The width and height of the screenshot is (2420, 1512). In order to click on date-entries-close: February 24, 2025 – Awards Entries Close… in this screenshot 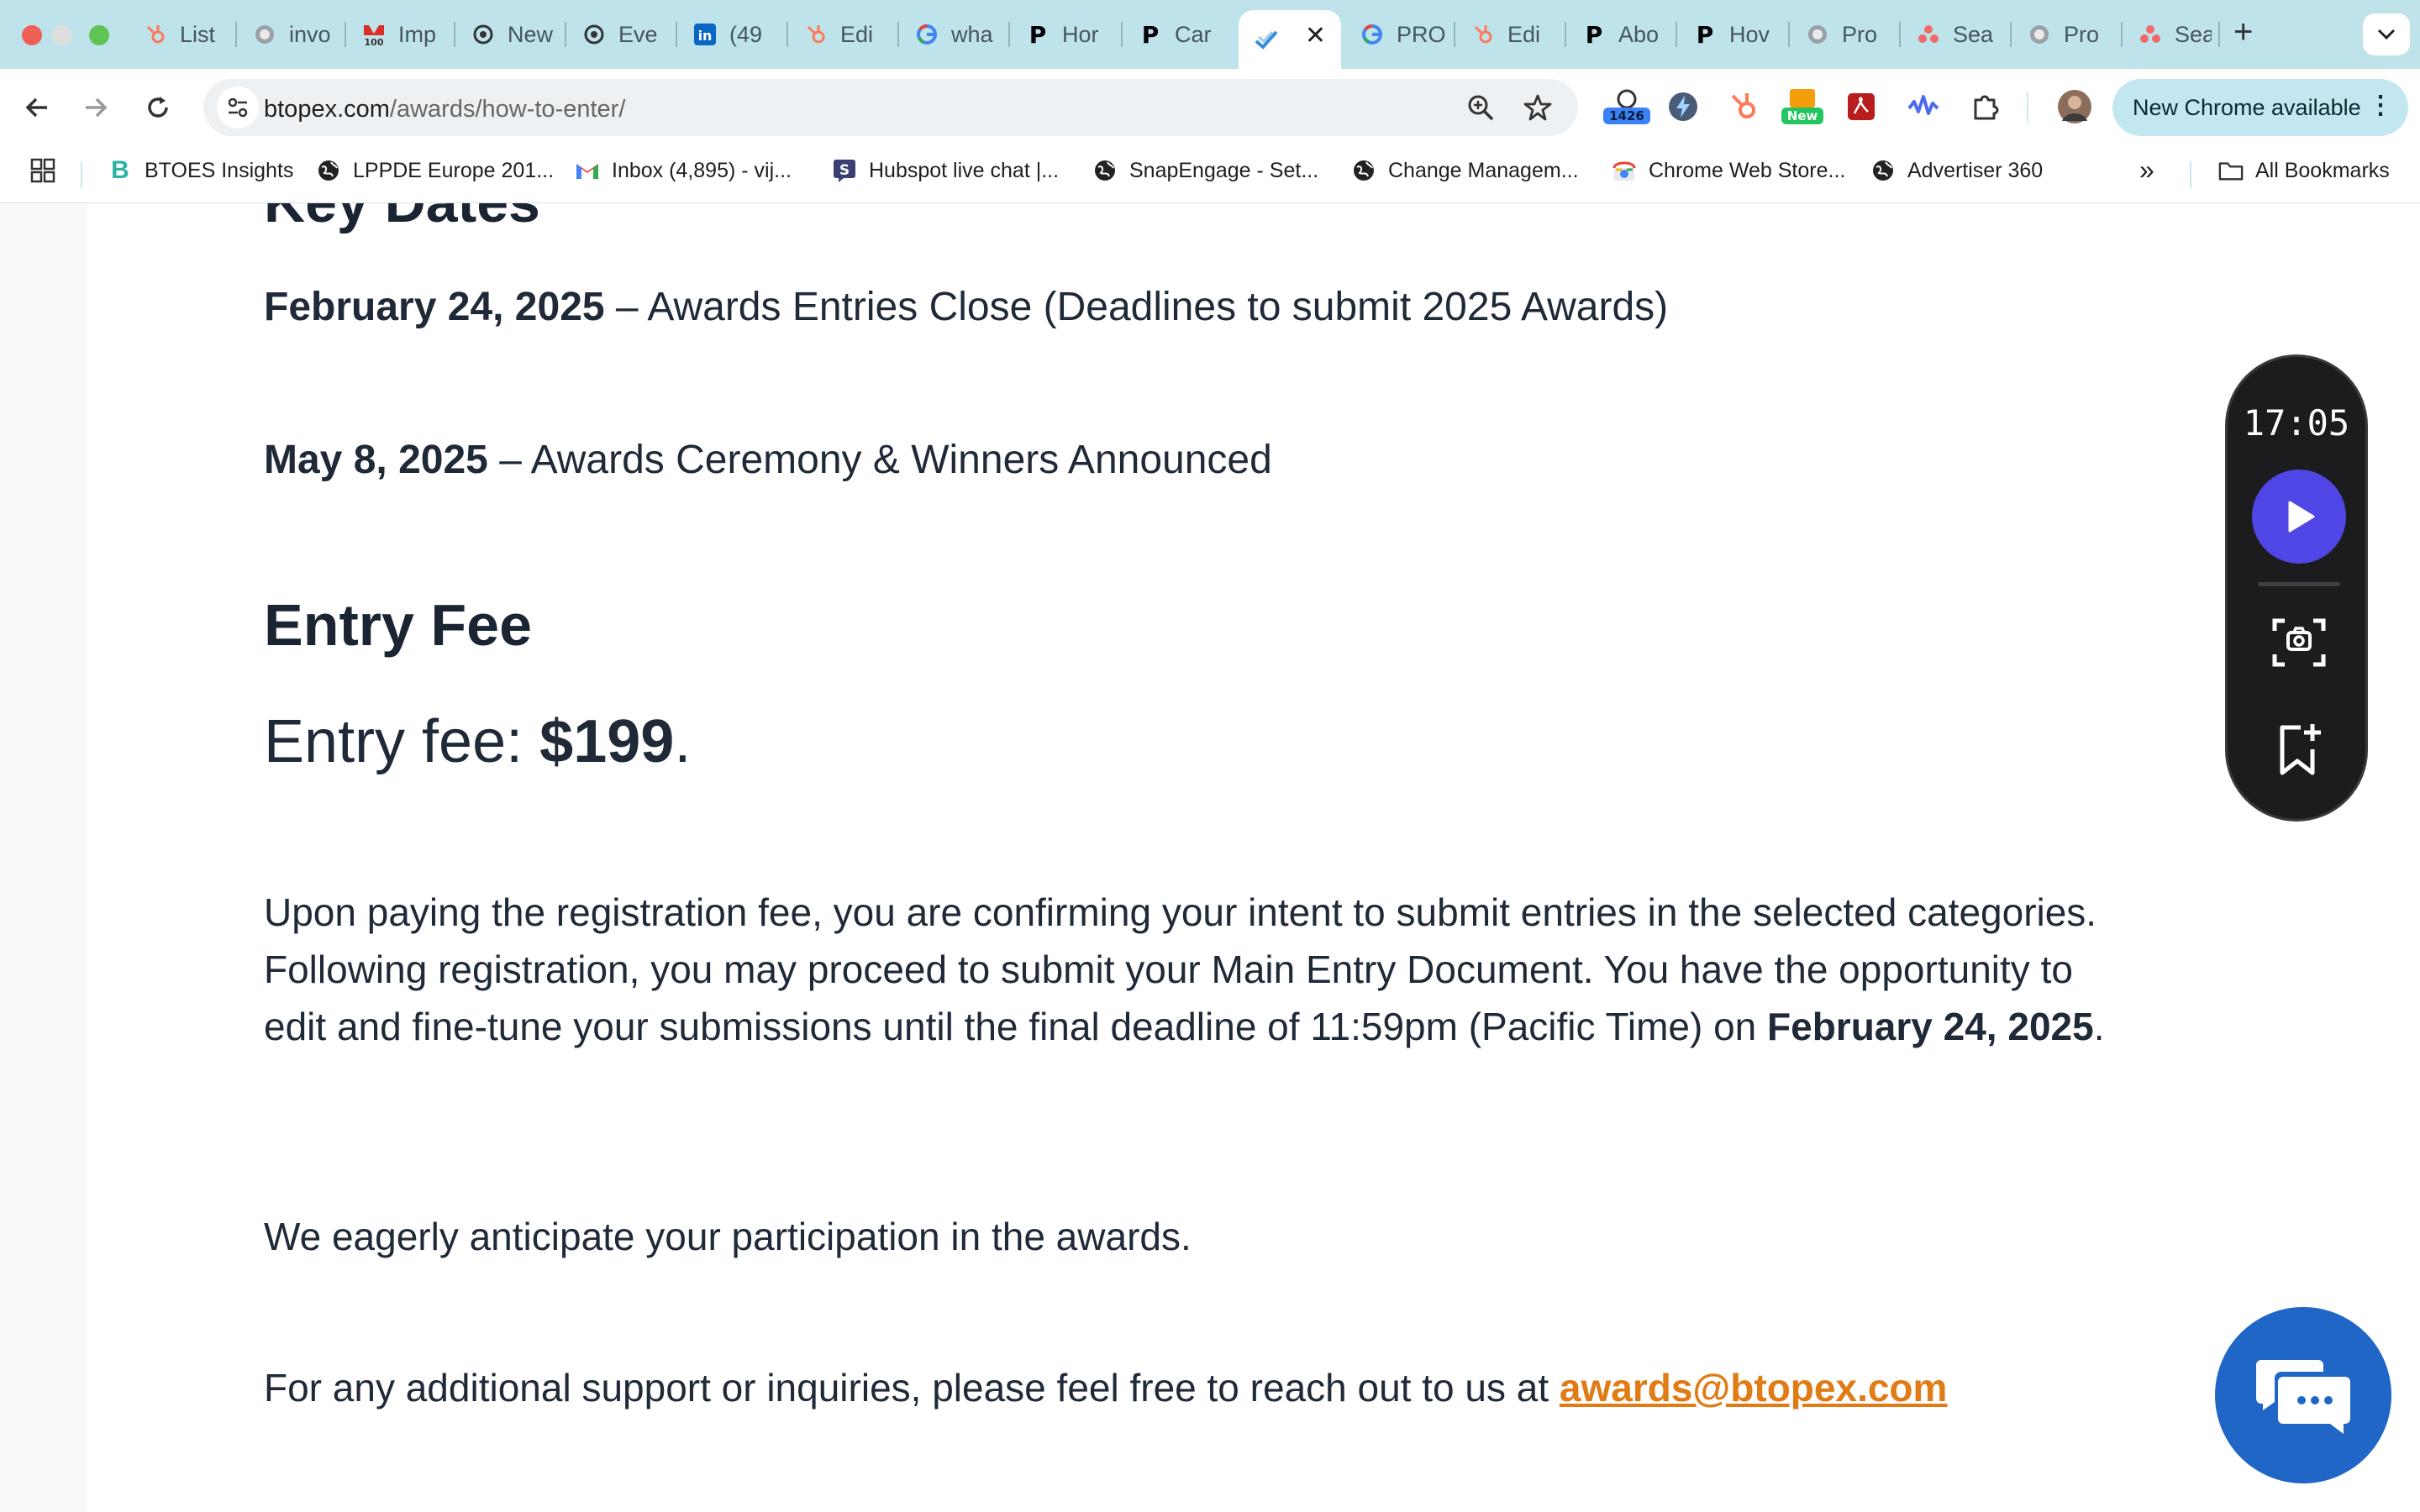, I will do `click(966, 307)`.